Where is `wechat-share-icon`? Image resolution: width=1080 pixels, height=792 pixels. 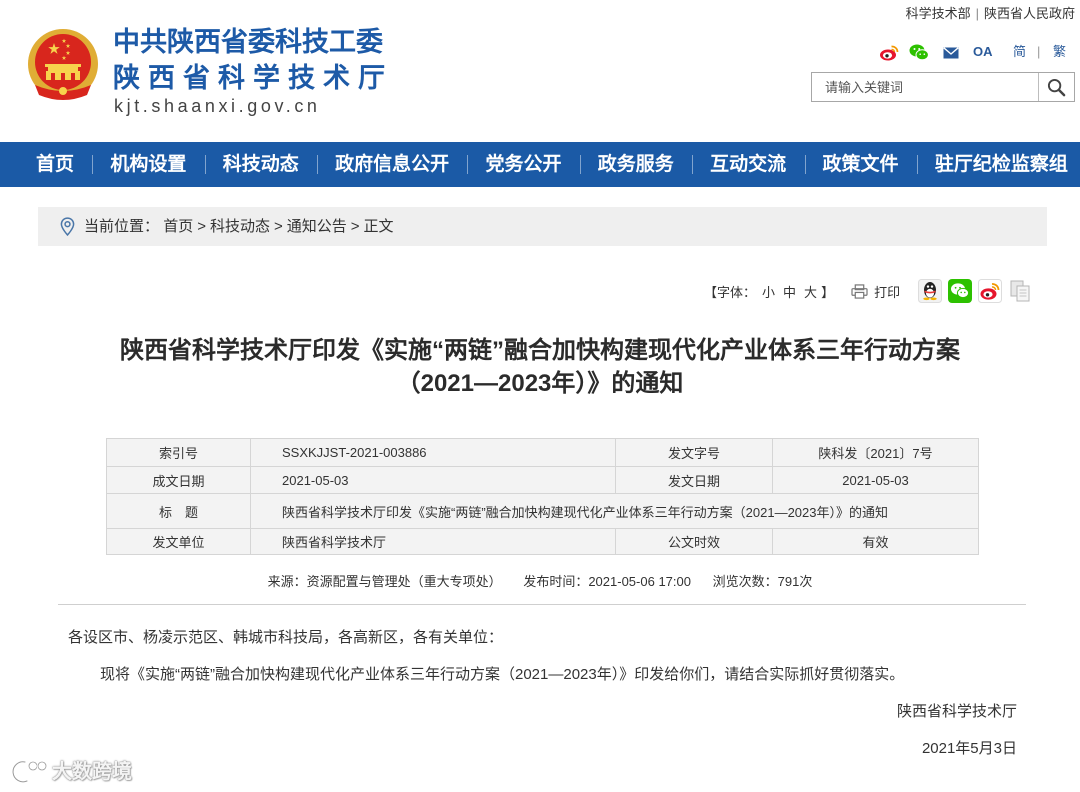 wechat-share-icon is located at coordinates (960, 291).